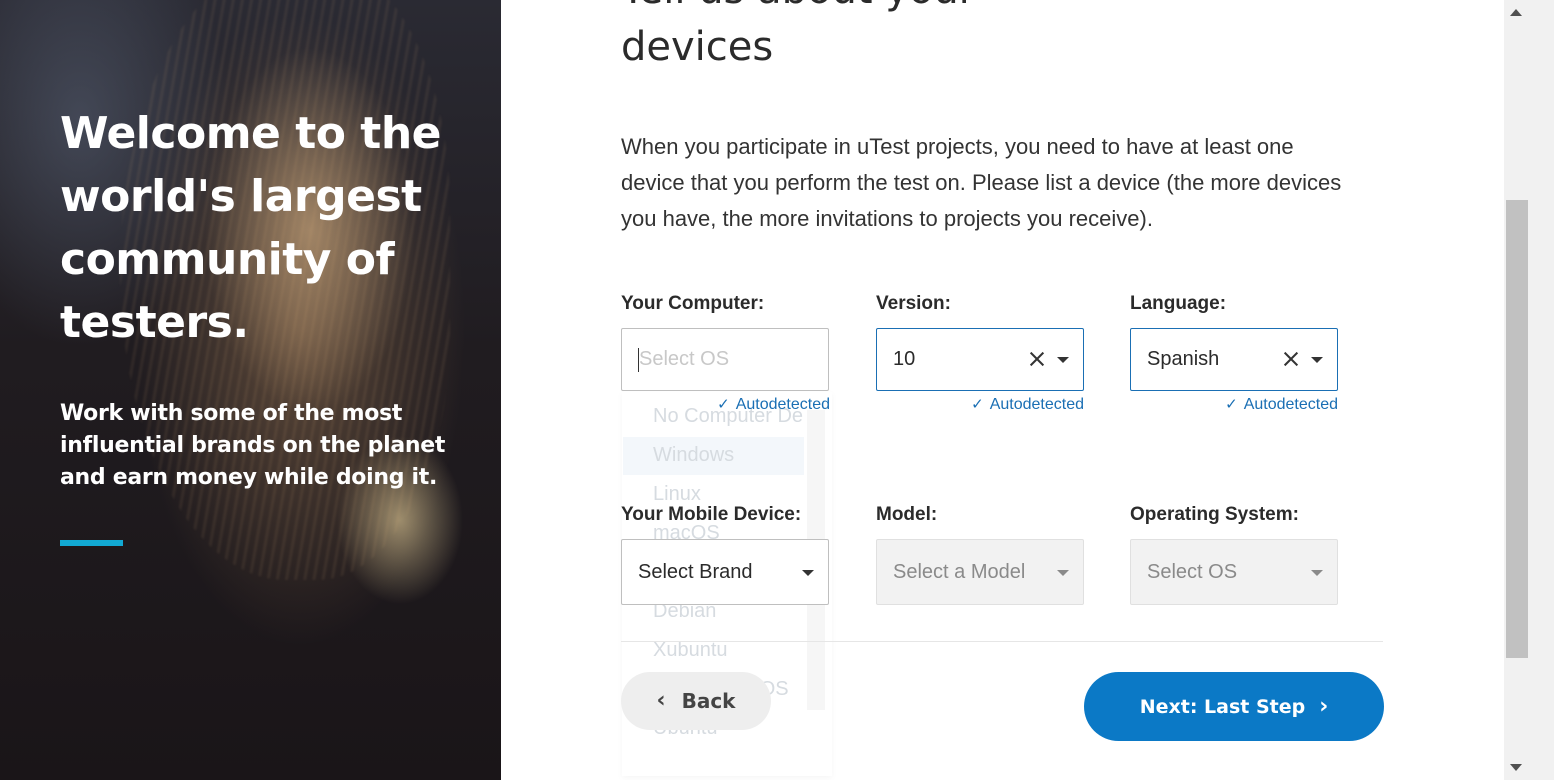 Image resolution: width=1554 pixels, height=780 pixels. Describe the element at coordinates (1516, 12) in the screenshot. I see `scroll-up-arrow-icon` at that location.